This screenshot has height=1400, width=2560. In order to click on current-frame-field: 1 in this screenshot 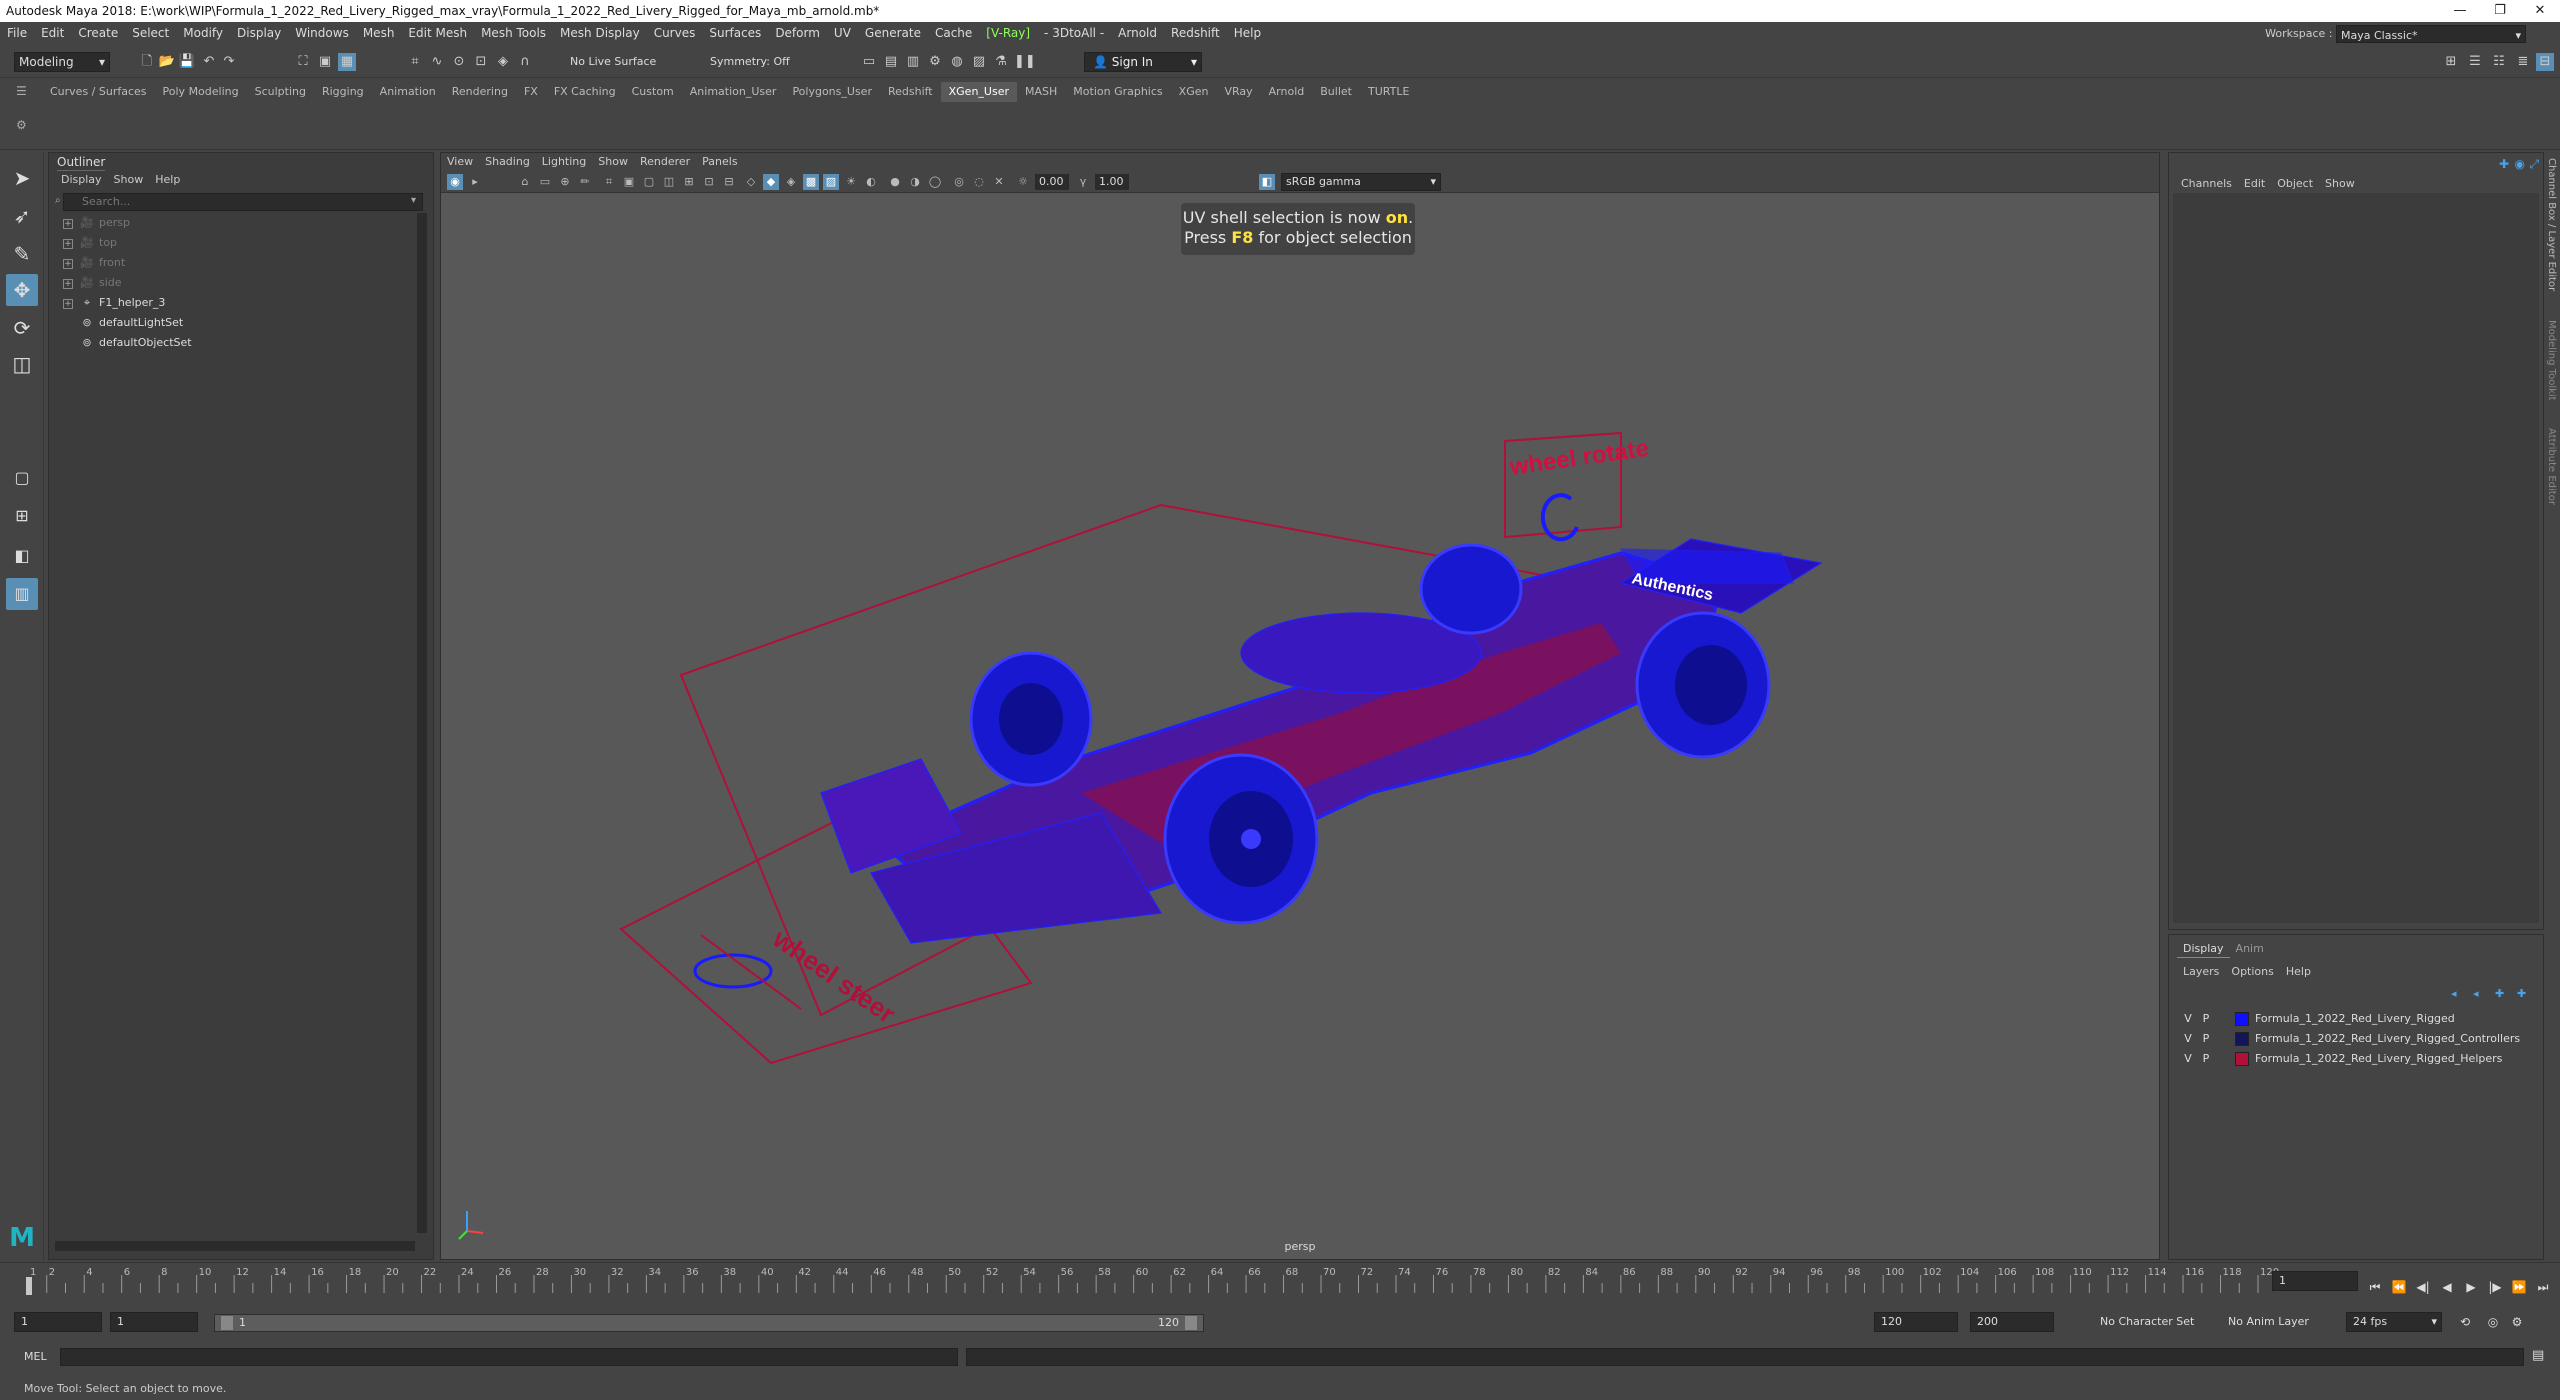, I will do `click(2315, 1281)`.